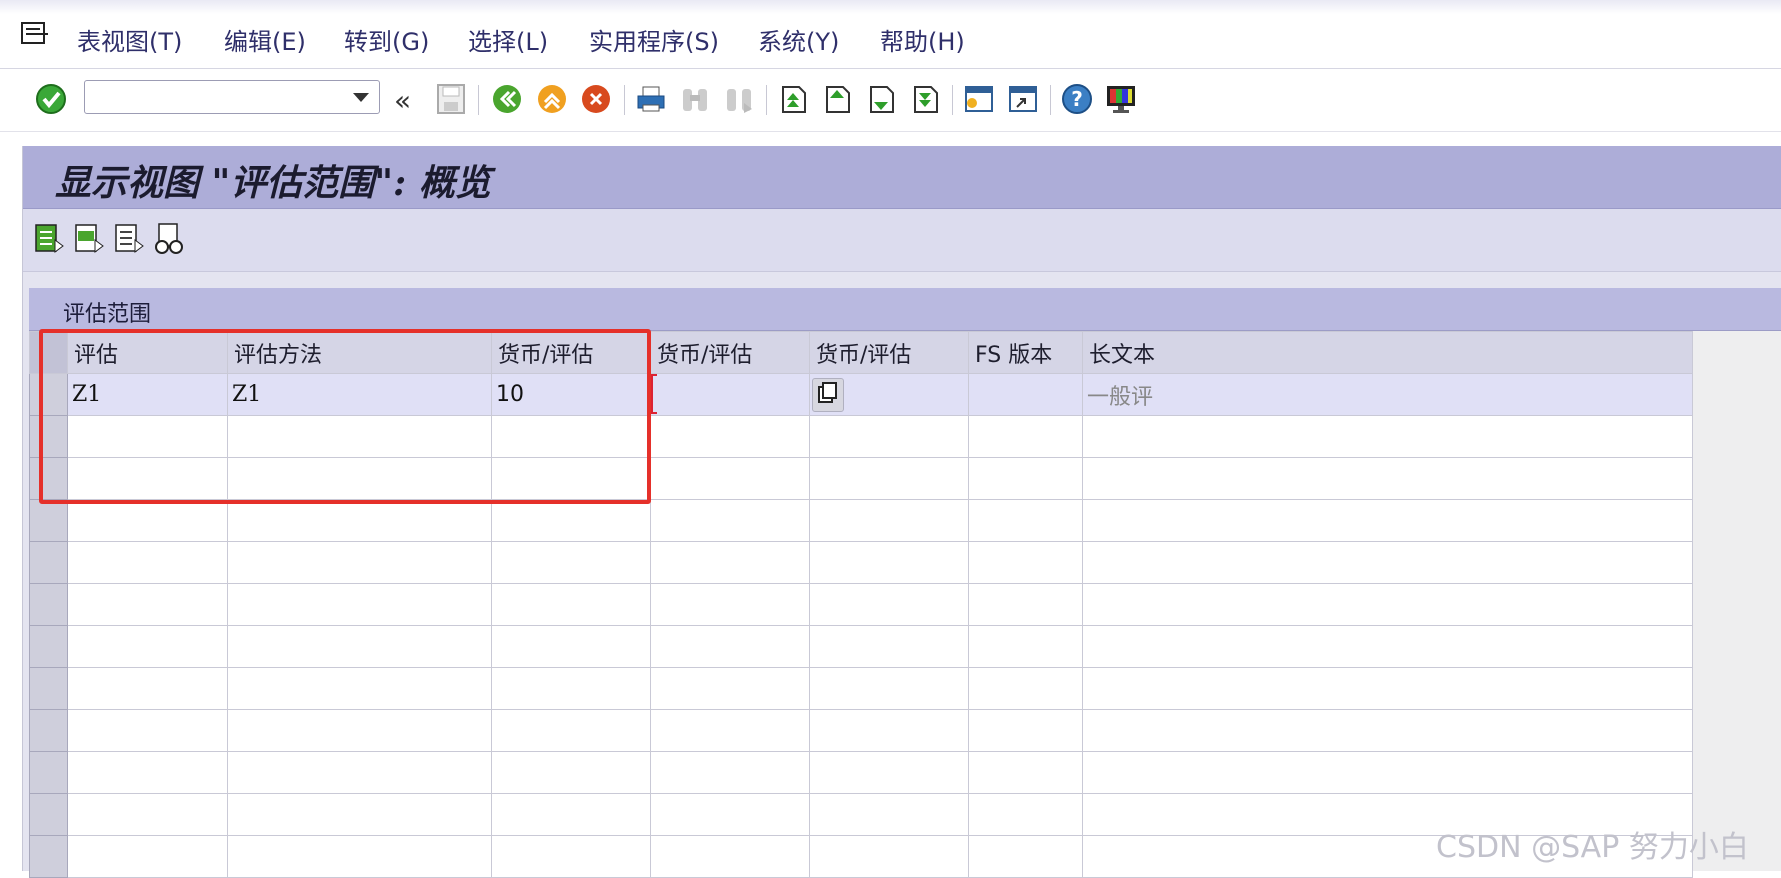 The height and width of the screenshot is (878, 1781). I want to click on menu-system: 系统(Y), so click(798, 39).